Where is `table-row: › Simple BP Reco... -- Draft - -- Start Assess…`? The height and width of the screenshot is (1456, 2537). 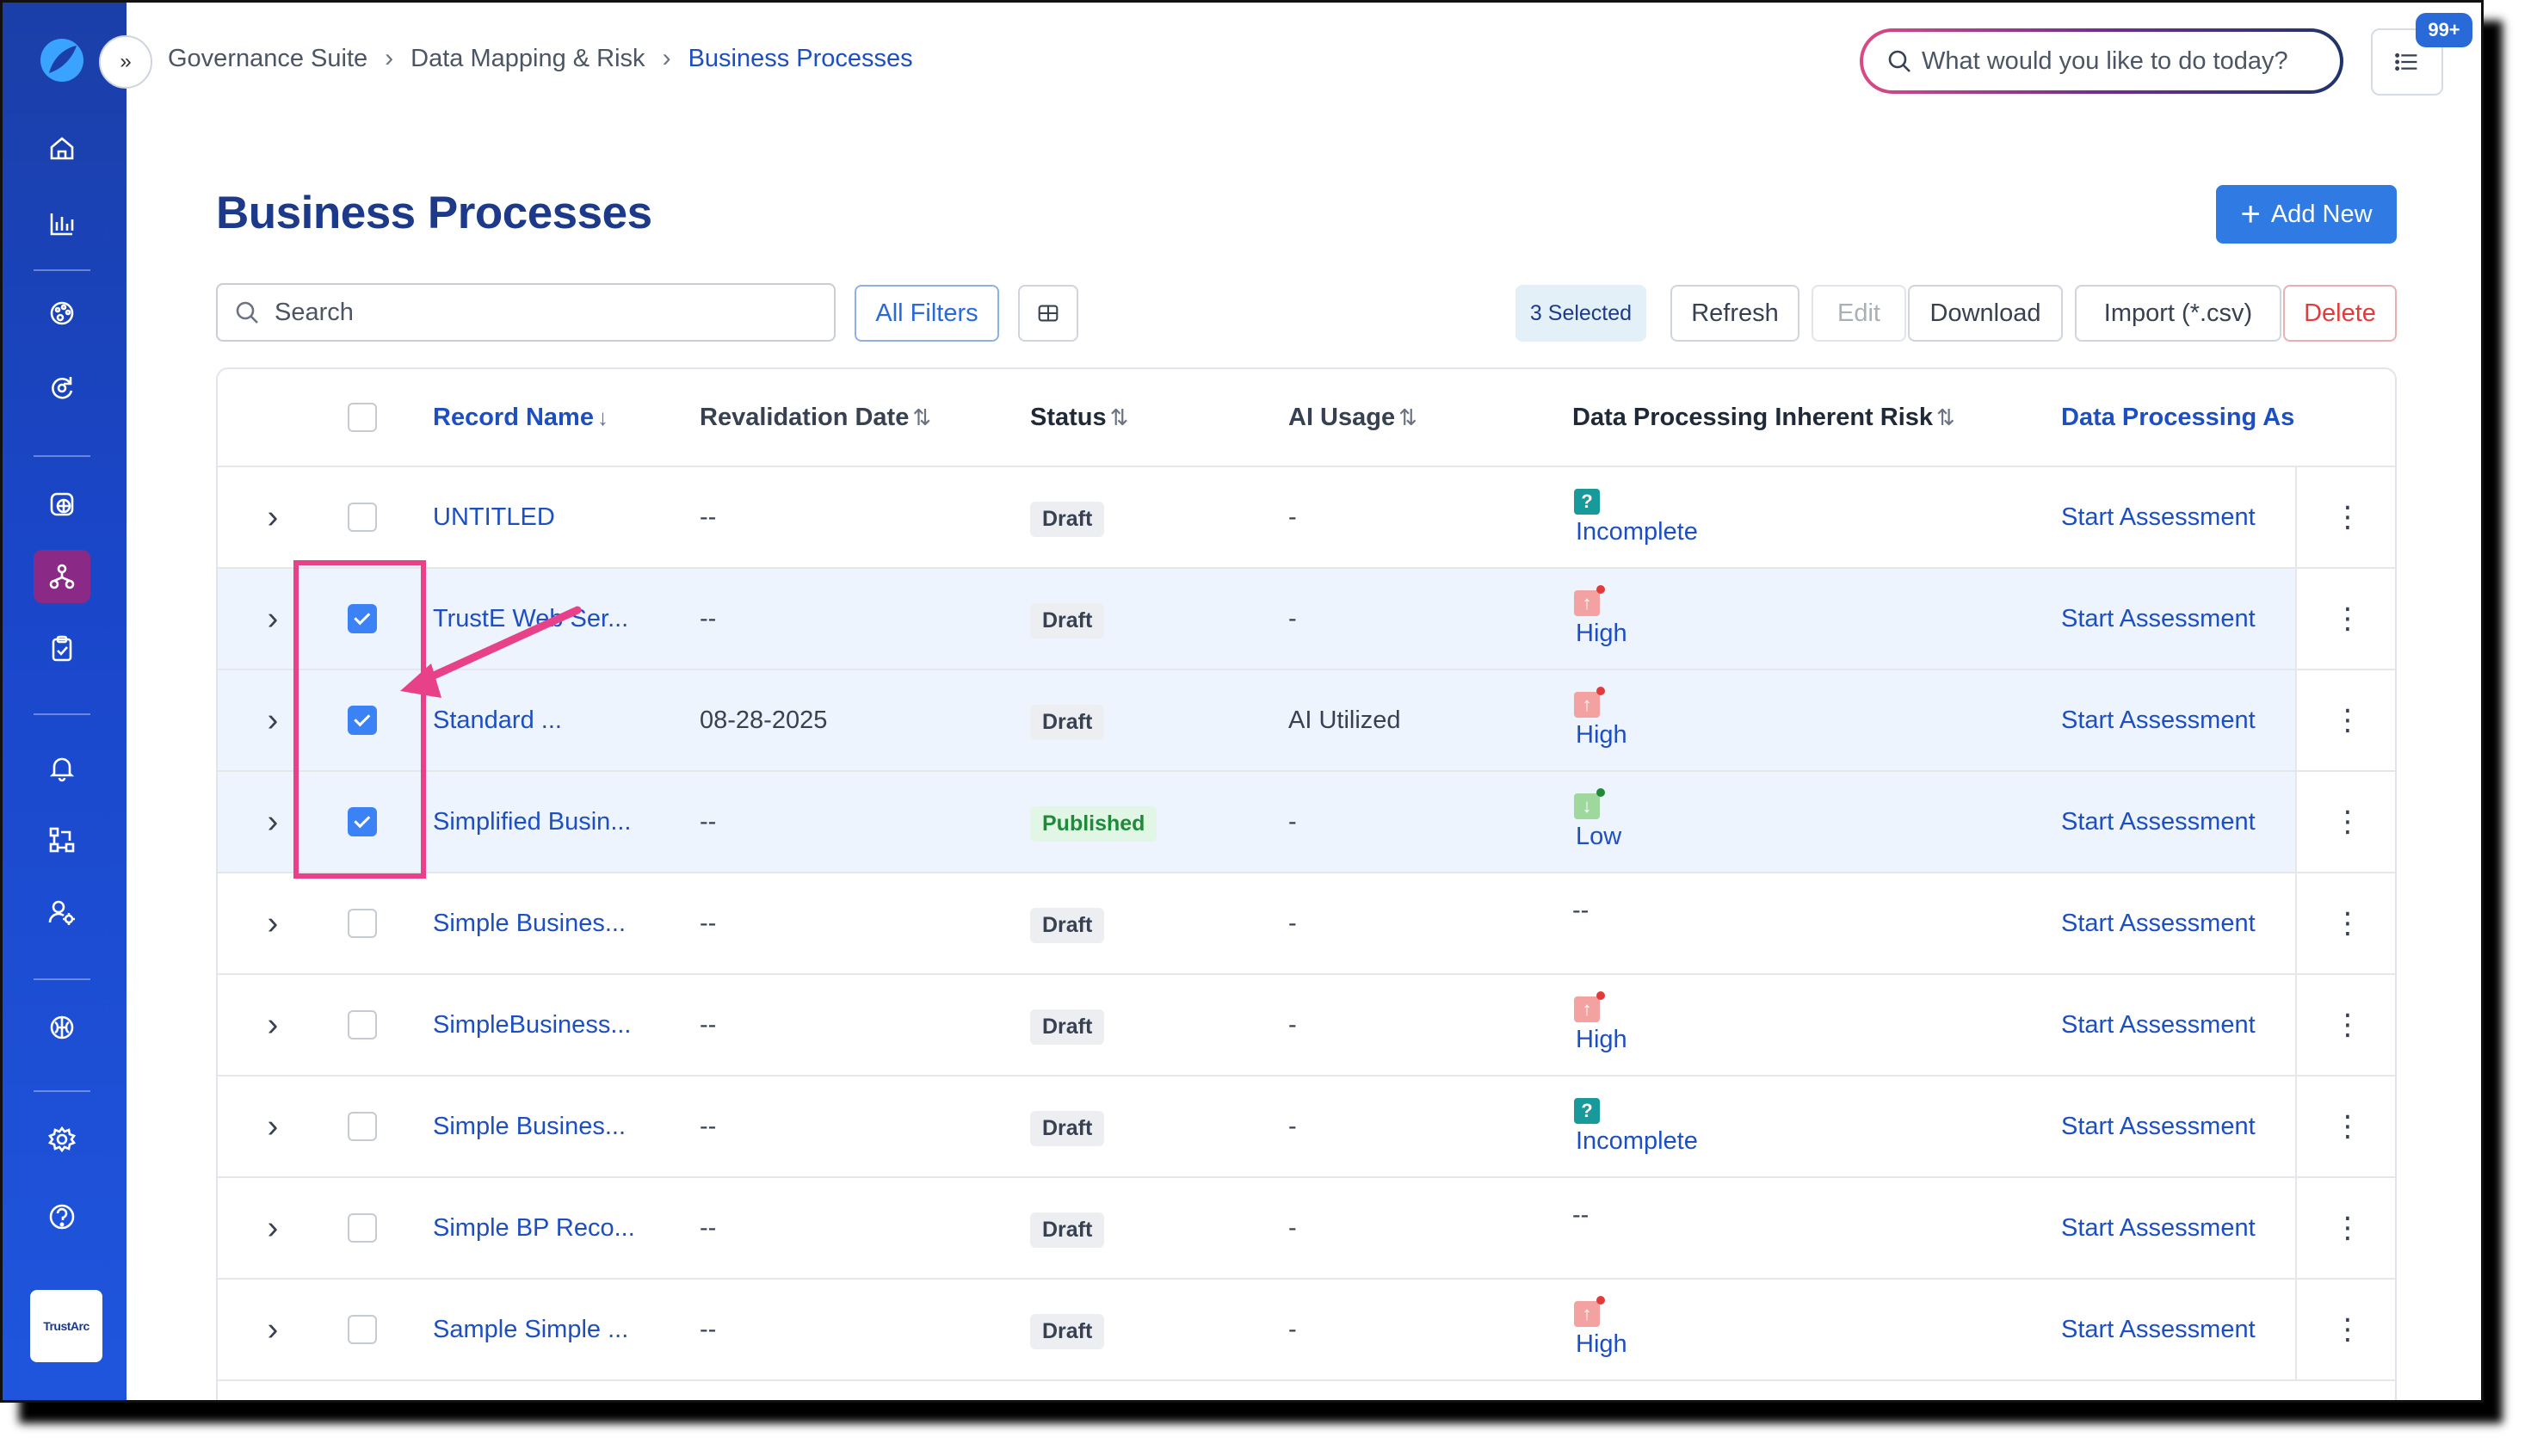 table-row: › Simple BP Reco... -- Draft - -- Start Assess… is located at coordinates (1306, 1229).